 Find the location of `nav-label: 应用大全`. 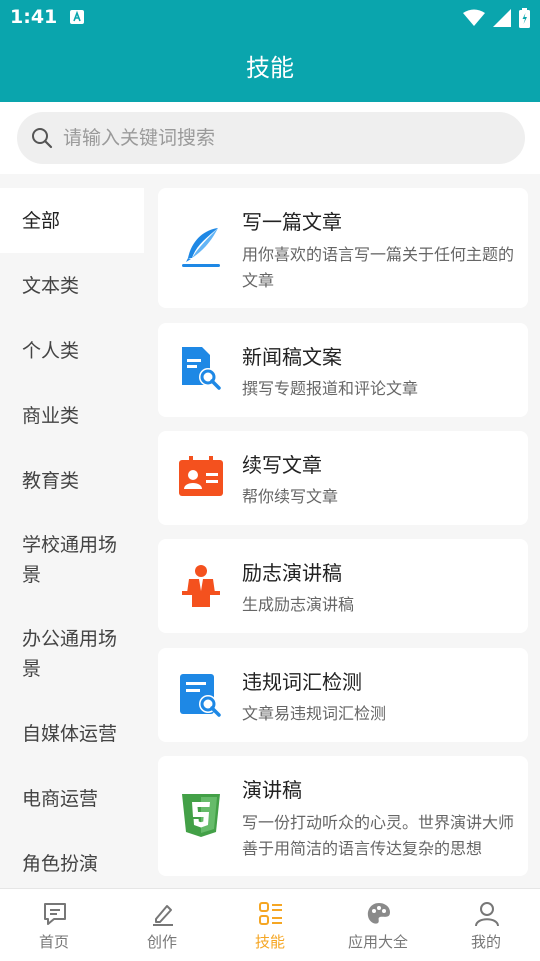

nav-label: 应用大全 is located at coordinates (377, 942).